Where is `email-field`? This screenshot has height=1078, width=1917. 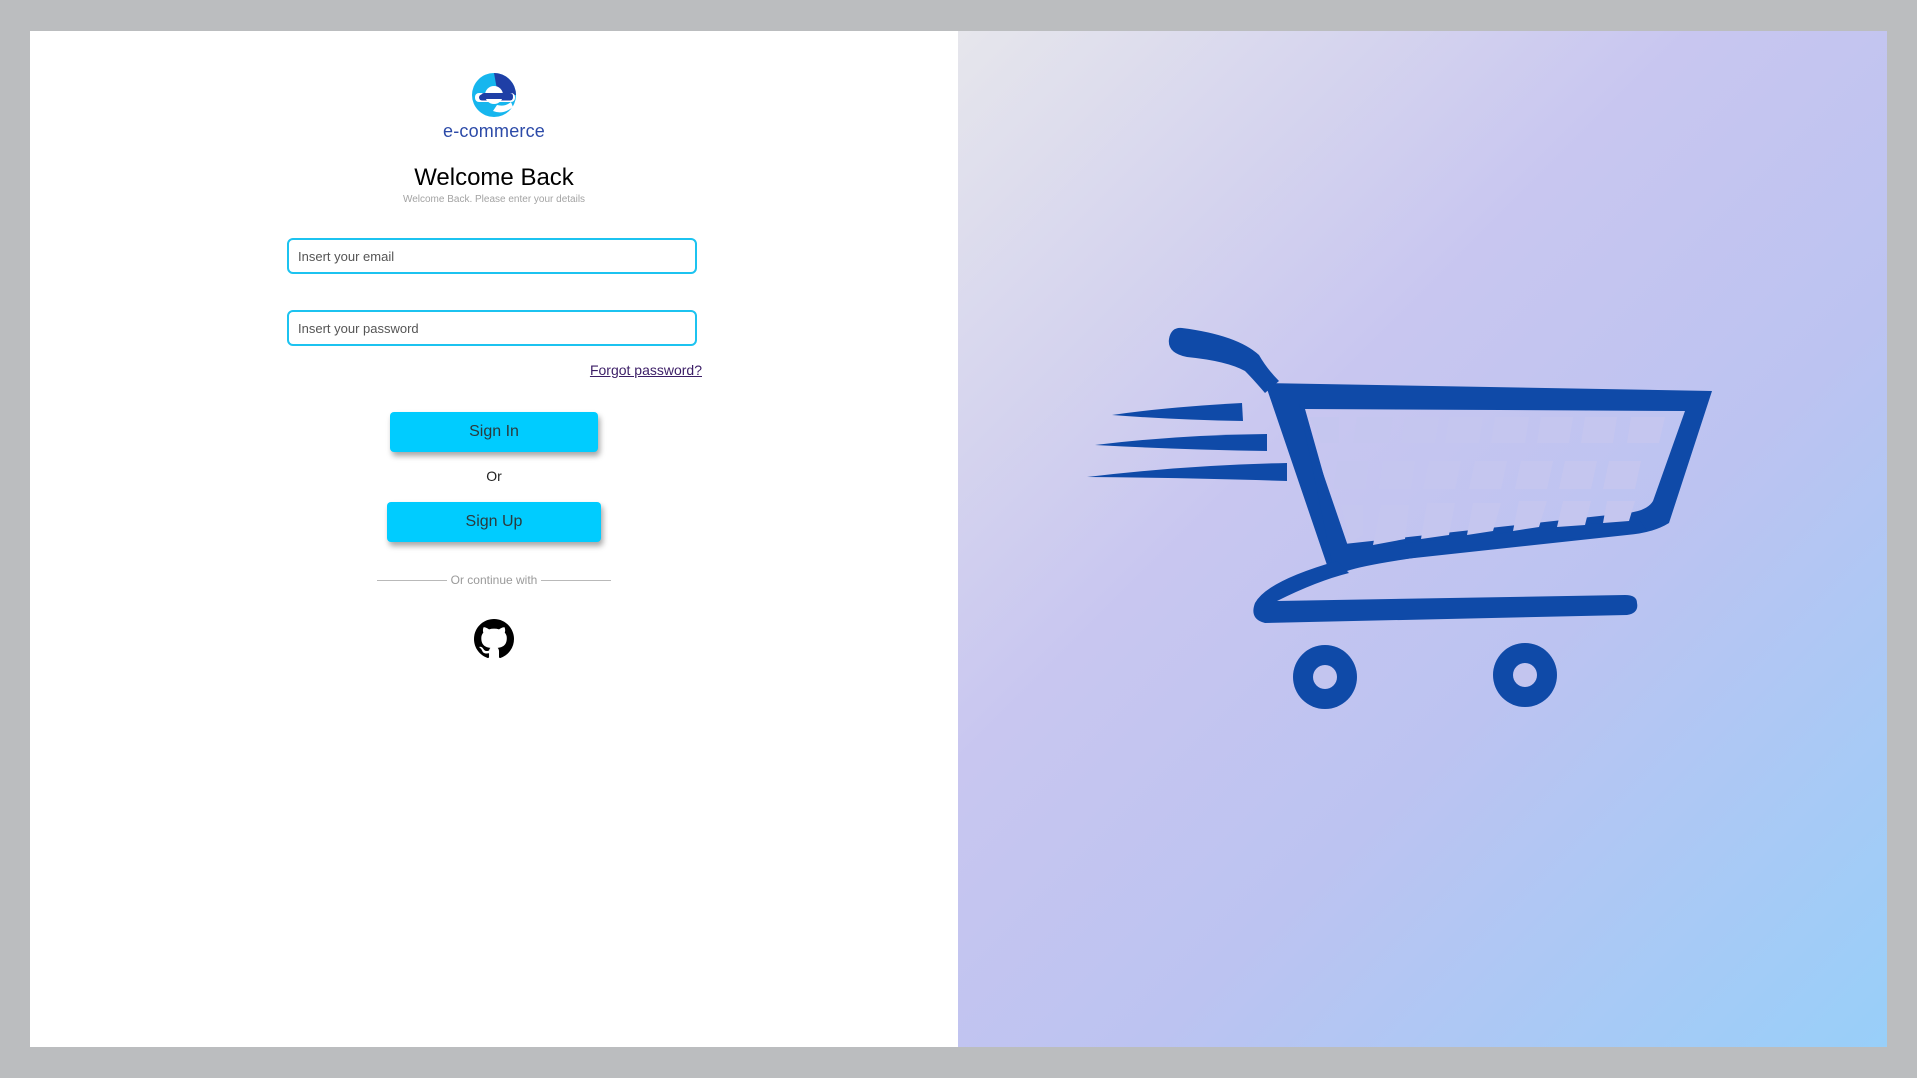
email-field is located at coordinates (492, 256).